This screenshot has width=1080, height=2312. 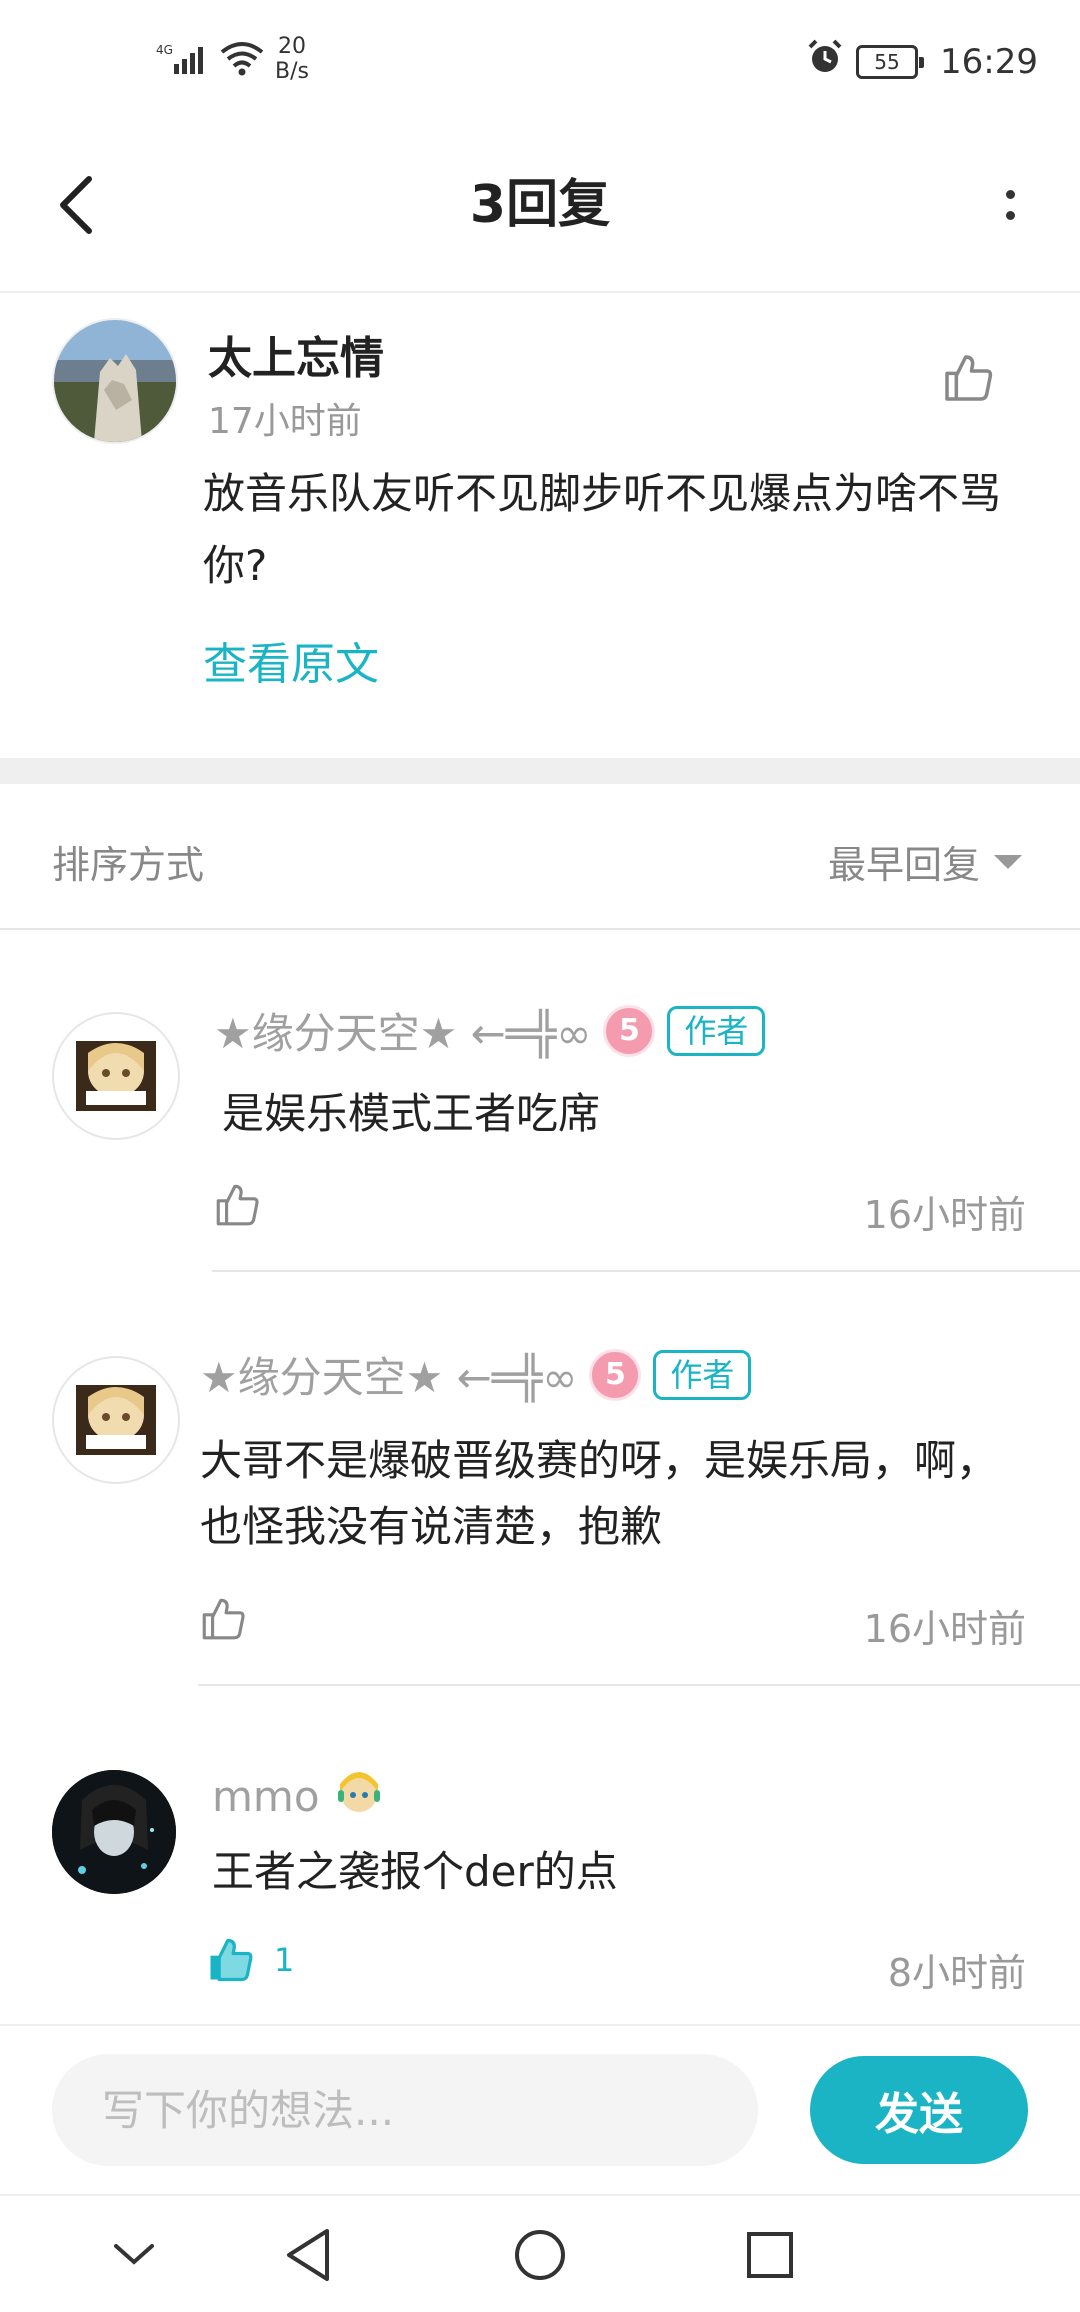 I want to click on clock: 16:29, so click(x=989, y=61).